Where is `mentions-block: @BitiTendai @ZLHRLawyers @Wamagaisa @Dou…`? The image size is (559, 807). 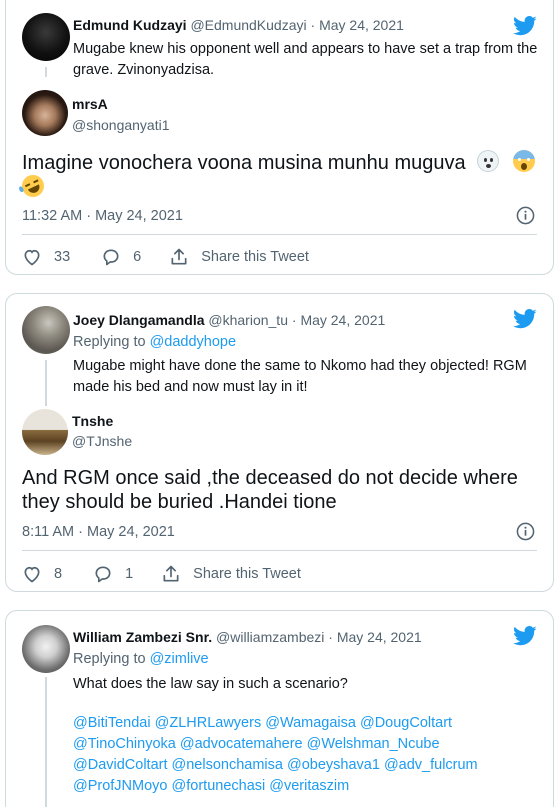
mentions-block: @BitiTendai @ZLHRLawyers @Wamagaisa @Dou… is located at coordinates (308, 755).